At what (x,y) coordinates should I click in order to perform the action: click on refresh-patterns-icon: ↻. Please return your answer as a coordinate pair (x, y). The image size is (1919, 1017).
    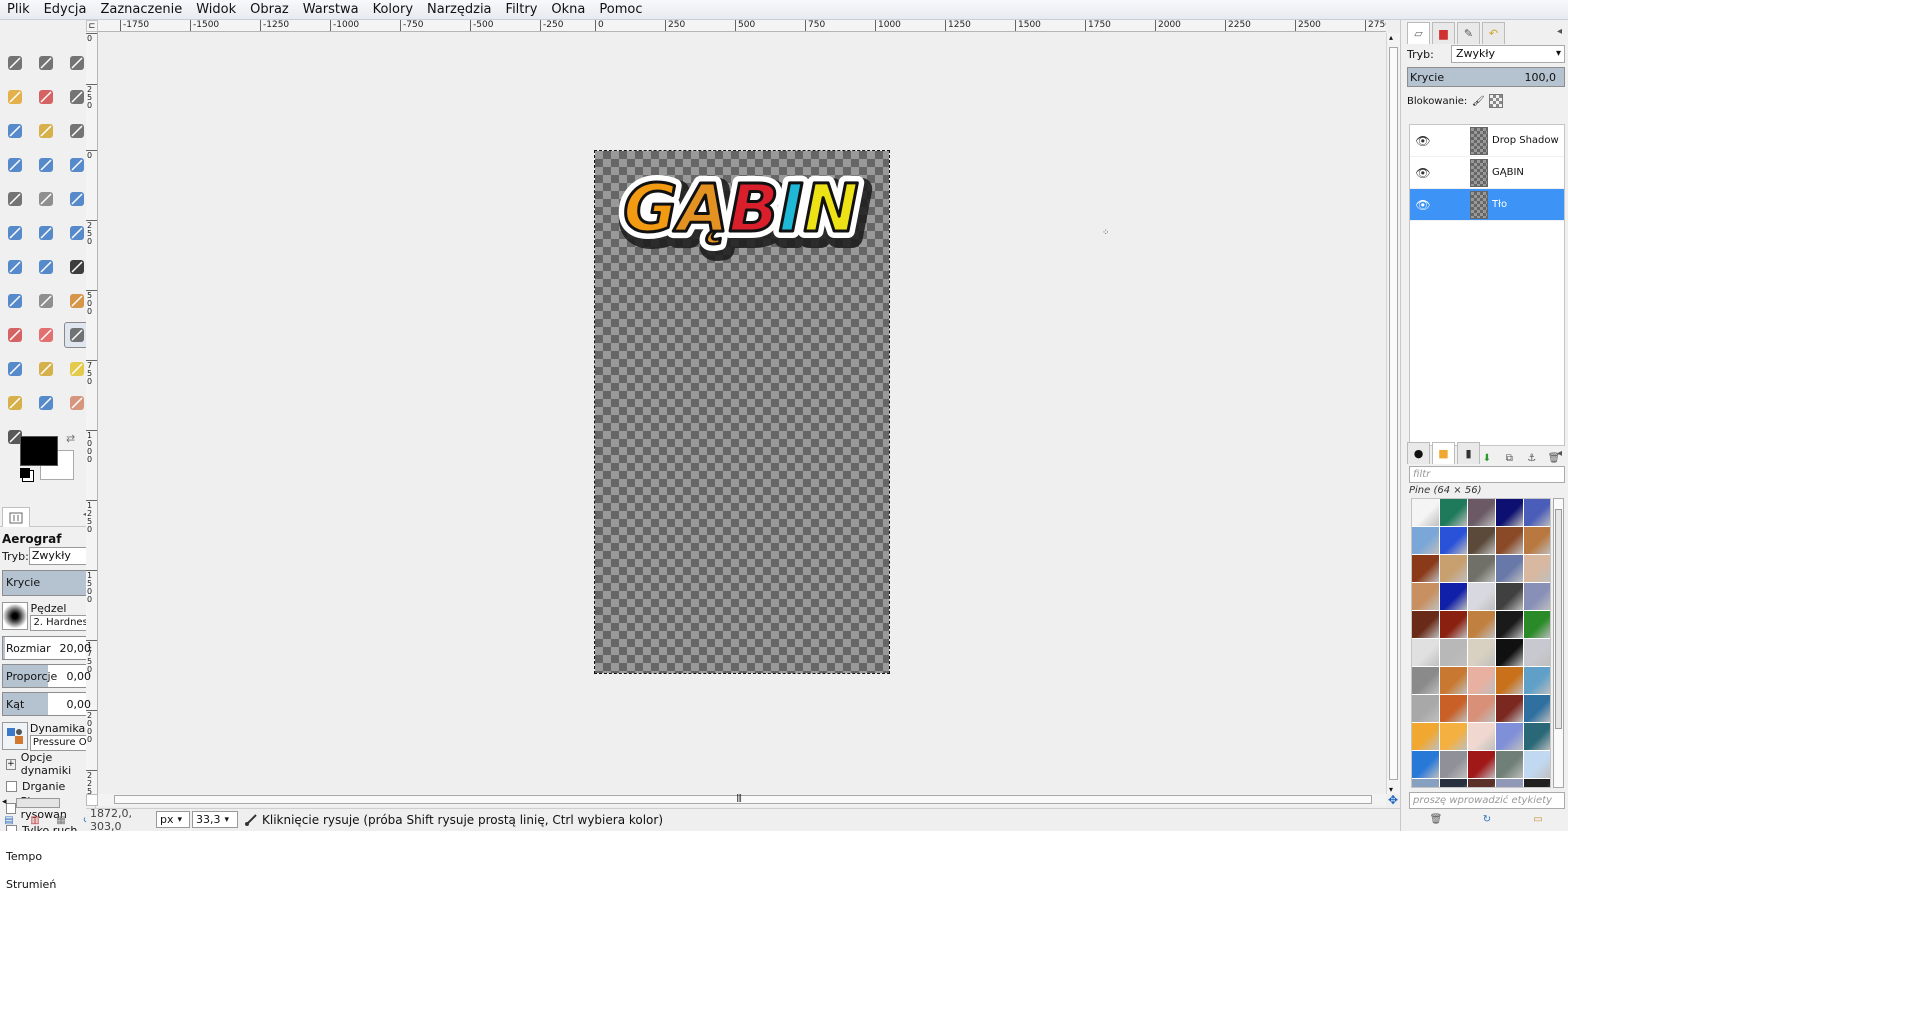
    Looking at the image, I should click on (1487, 819).